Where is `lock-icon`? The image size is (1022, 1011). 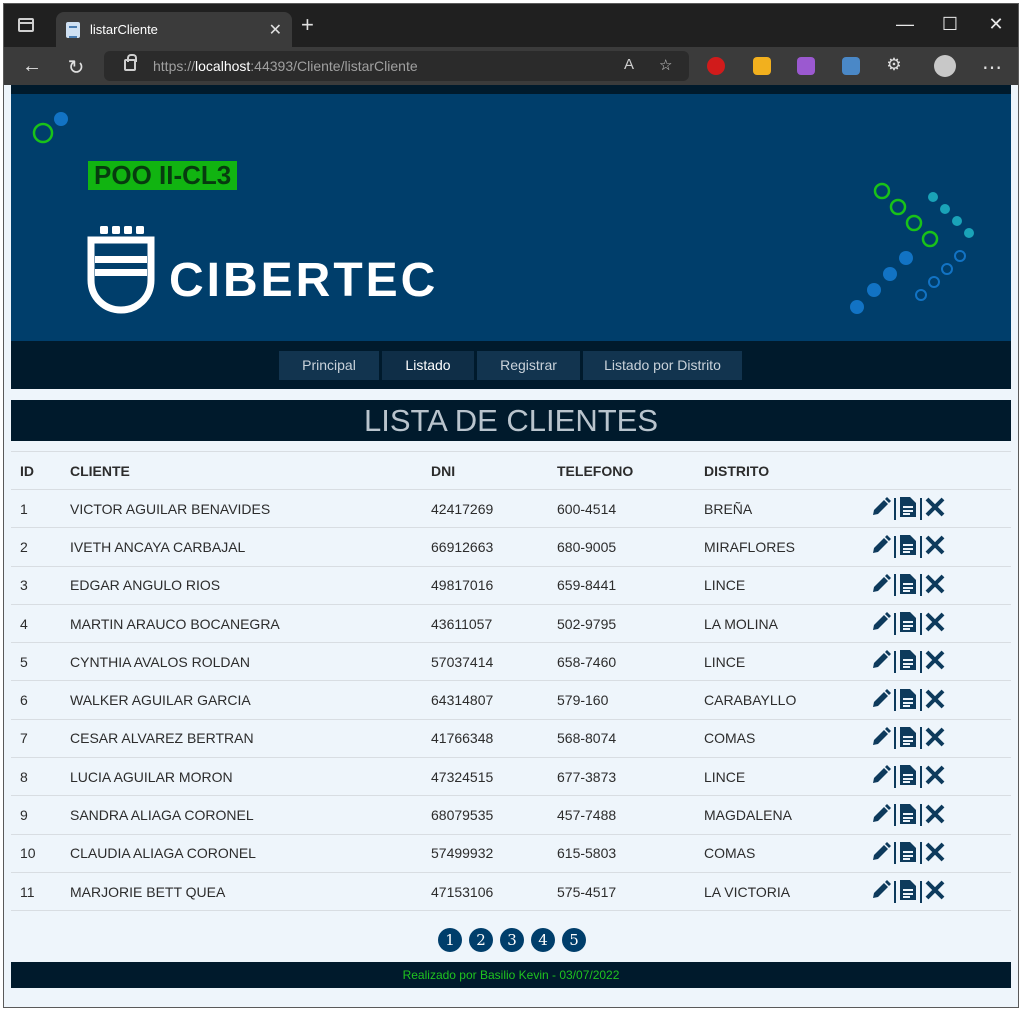
lock-icon is located at coordinates (130, 62).